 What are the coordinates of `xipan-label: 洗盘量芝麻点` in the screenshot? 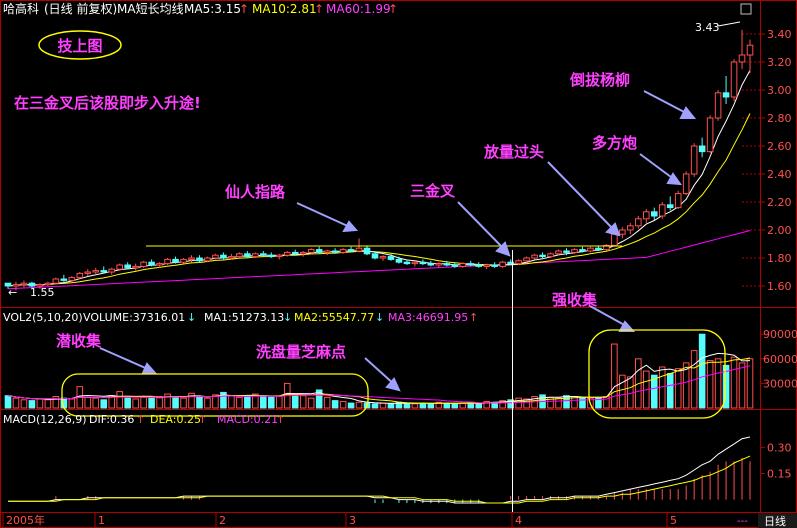 It's located at (301, 352).